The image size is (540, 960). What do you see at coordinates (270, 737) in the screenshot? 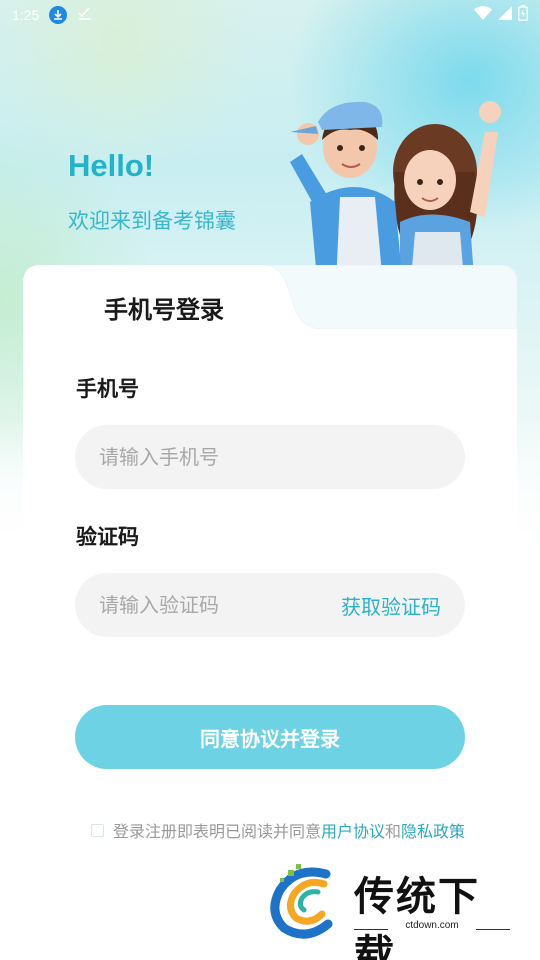
I see `agree-and-login-button: 同意协议并登录` at bounding box center [270, 737].